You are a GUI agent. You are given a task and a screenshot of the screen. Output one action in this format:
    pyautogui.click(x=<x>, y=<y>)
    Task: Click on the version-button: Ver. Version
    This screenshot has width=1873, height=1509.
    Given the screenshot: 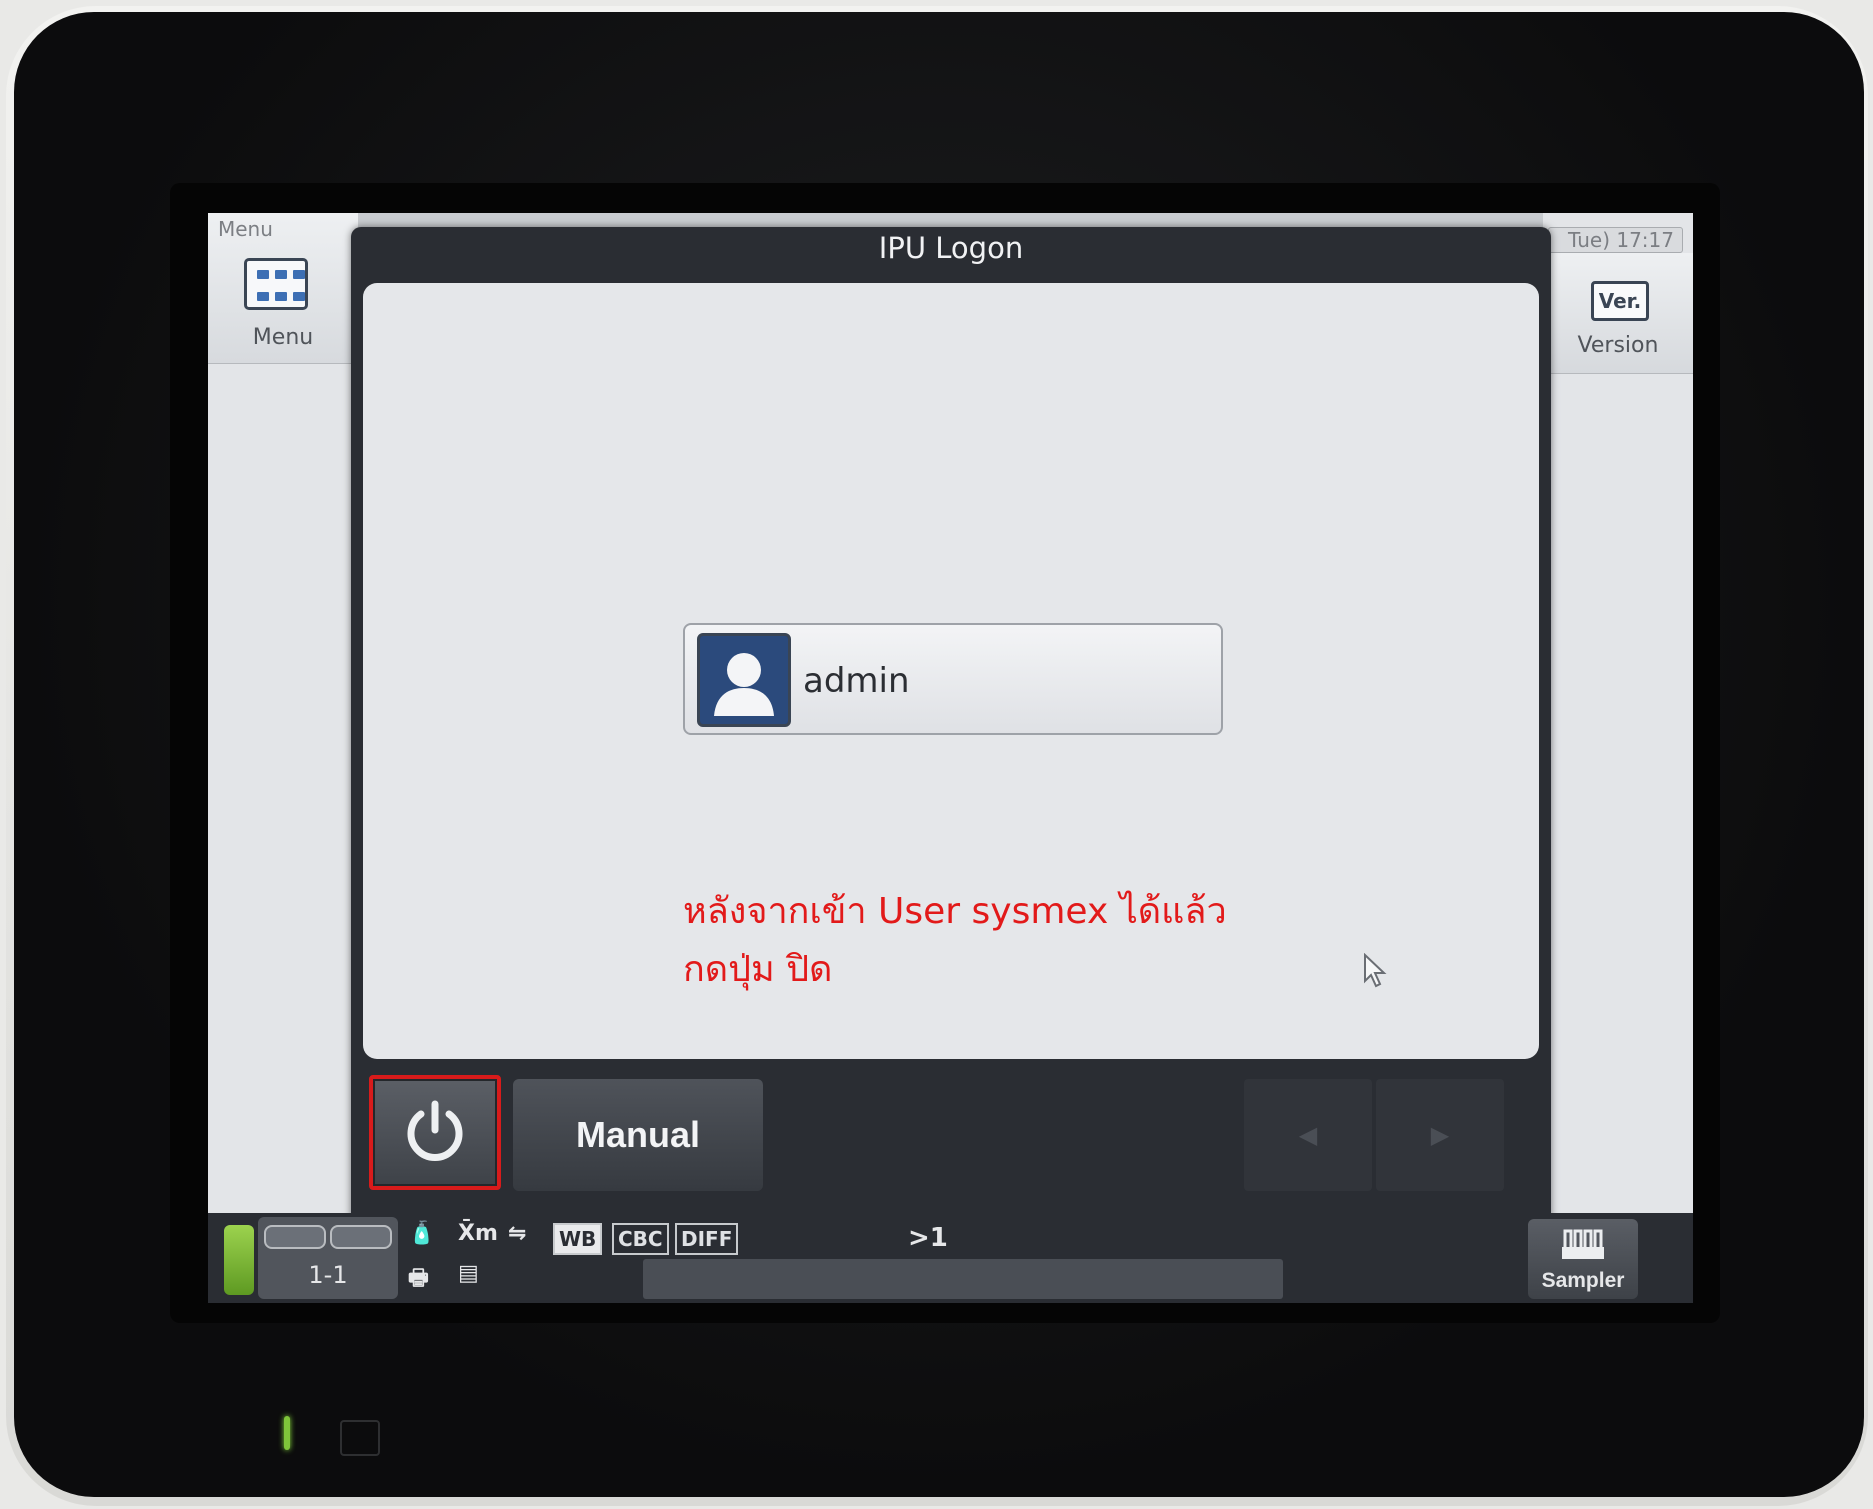 What is the action you would take?
    pyautogui.click(x=1618, y=313)
    